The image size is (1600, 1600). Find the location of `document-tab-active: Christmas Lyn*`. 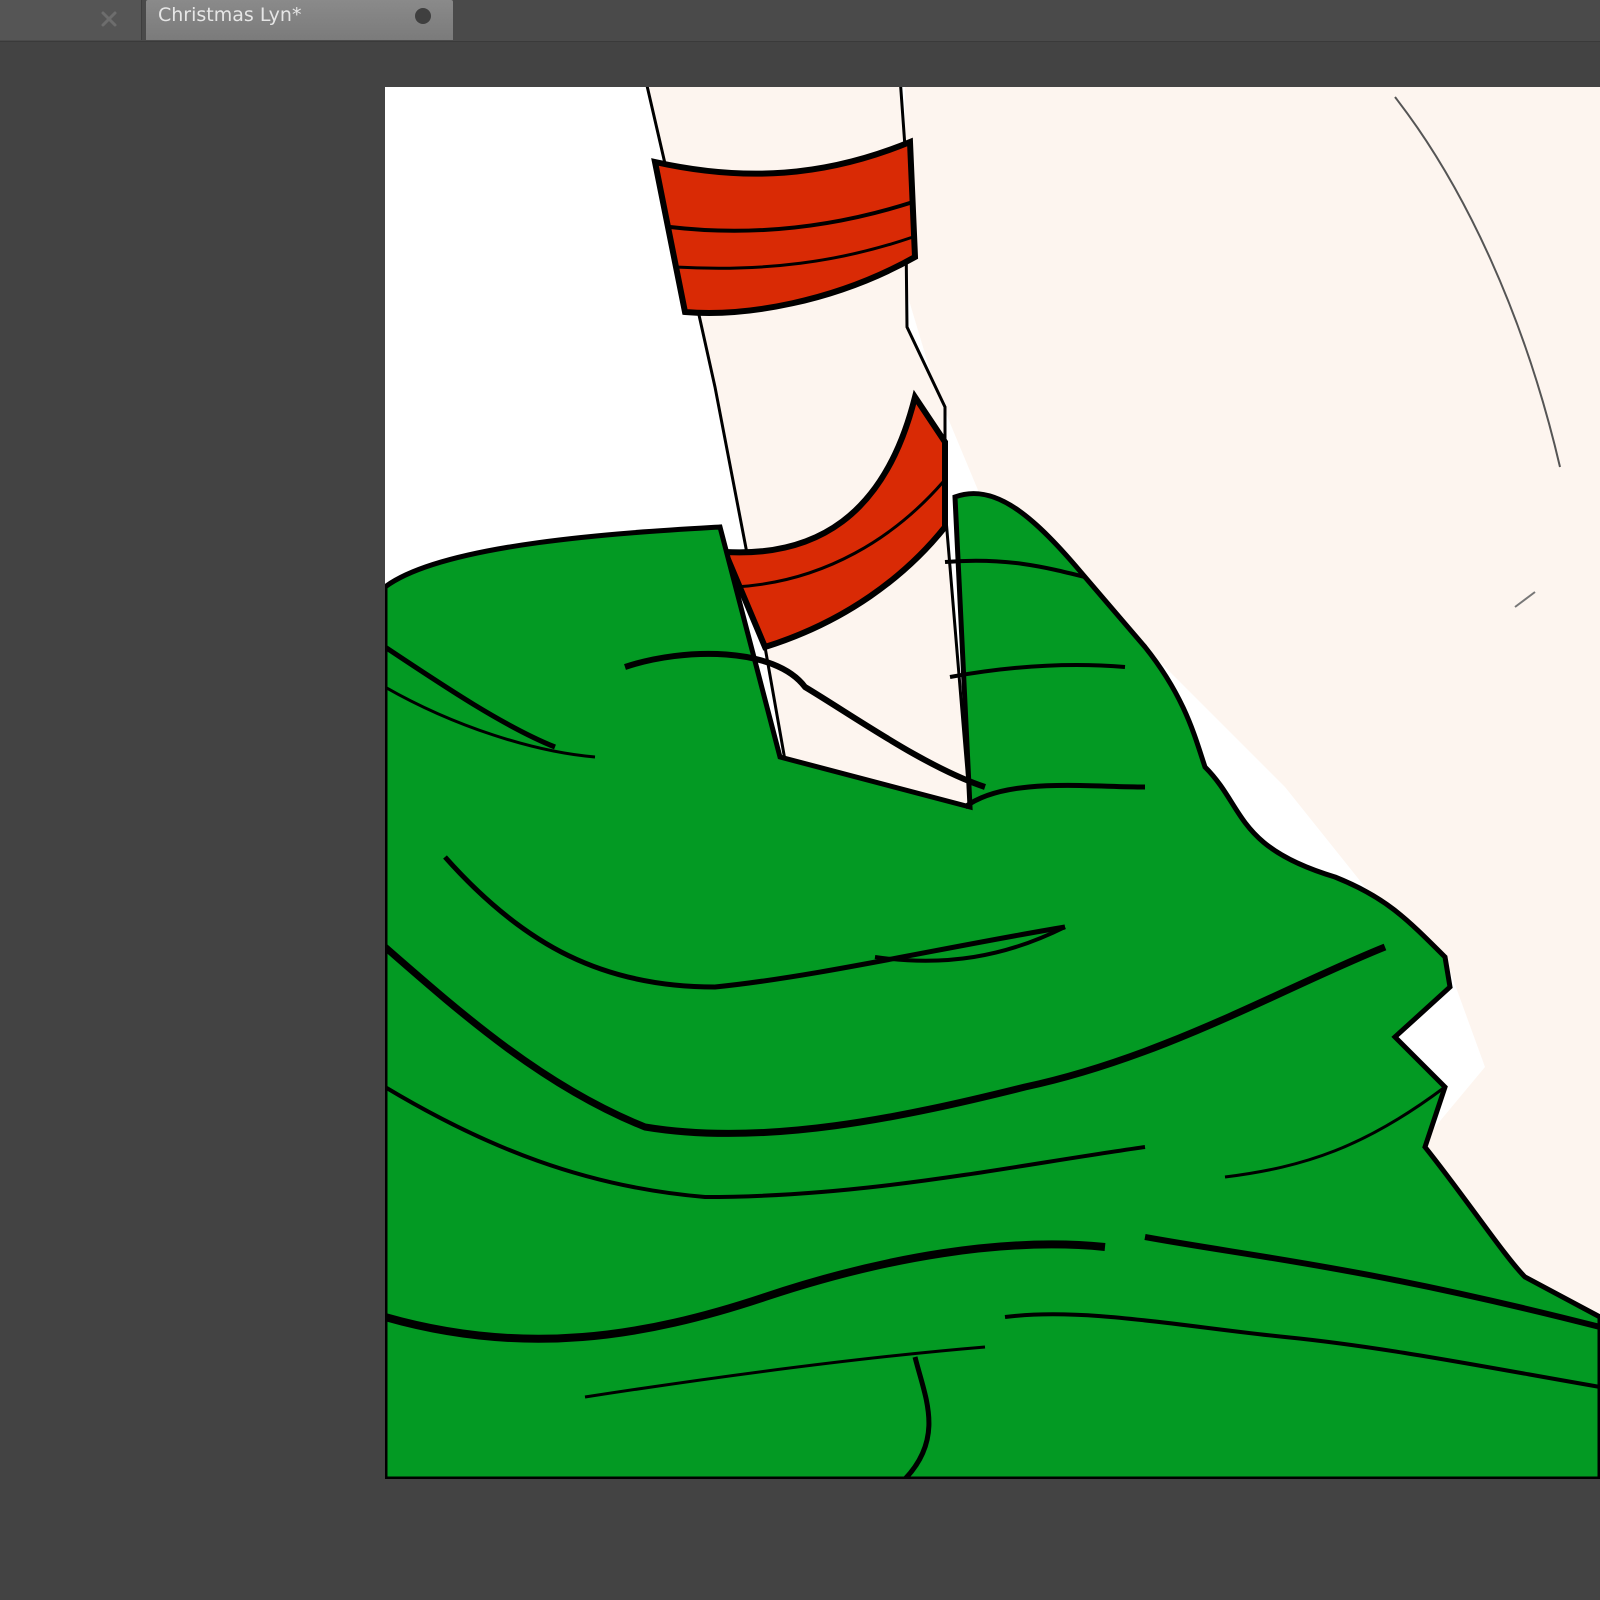

document-tab-active: Christmas Lyn* is located at coordinates (299, 20).